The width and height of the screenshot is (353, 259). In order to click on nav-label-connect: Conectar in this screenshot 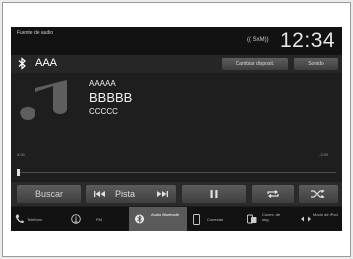, I will do `click(215, 219)`.